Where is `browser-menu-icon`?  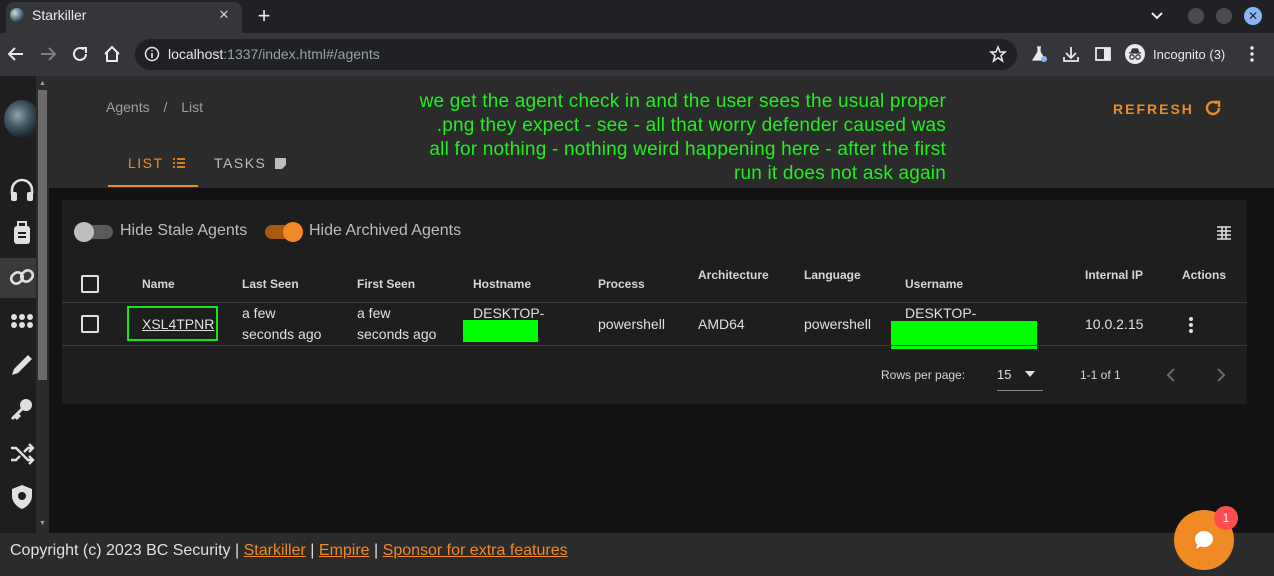
browser-menu-icon is located at coordinates (1252, 54).